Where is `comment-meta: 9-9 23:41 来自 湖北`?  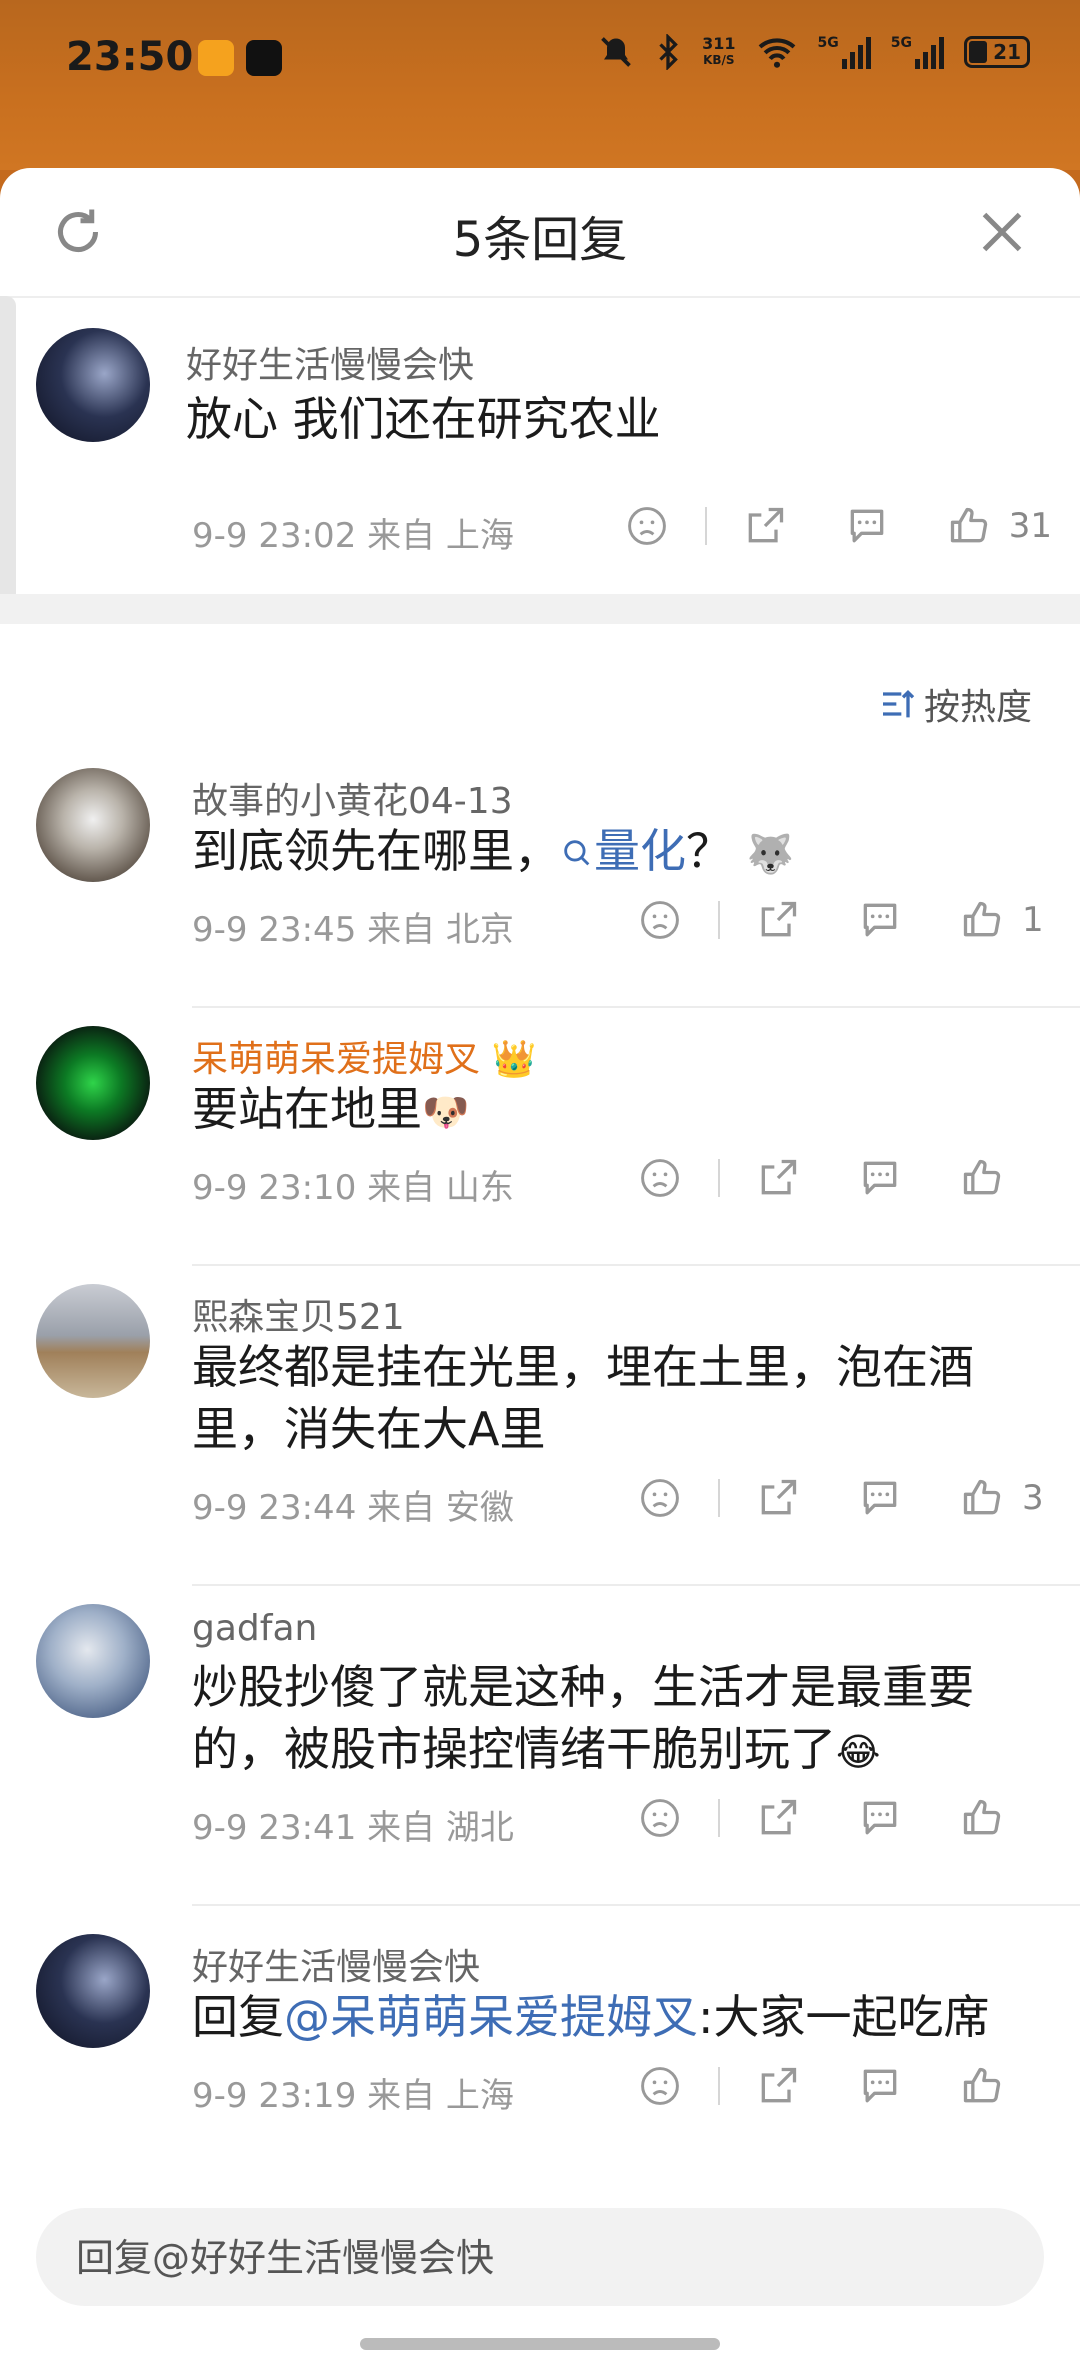 comment-meta: 9-9 23:41 来自 湖北 is located at coordinates (353, 1828).